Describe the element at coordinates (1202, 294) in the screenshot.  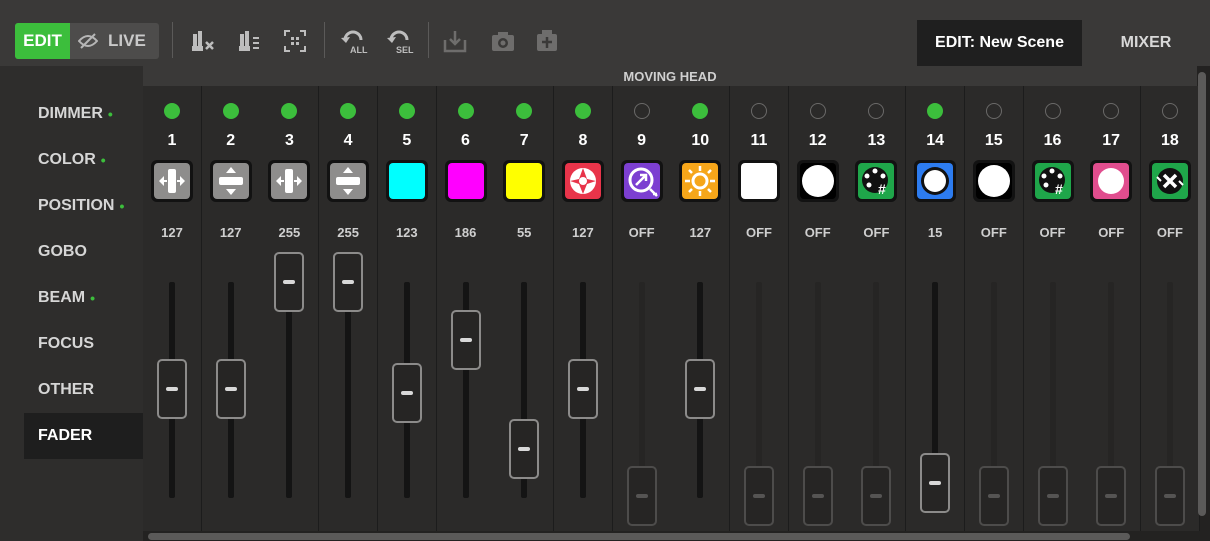
I see `vertical-scrollbar` at that location.